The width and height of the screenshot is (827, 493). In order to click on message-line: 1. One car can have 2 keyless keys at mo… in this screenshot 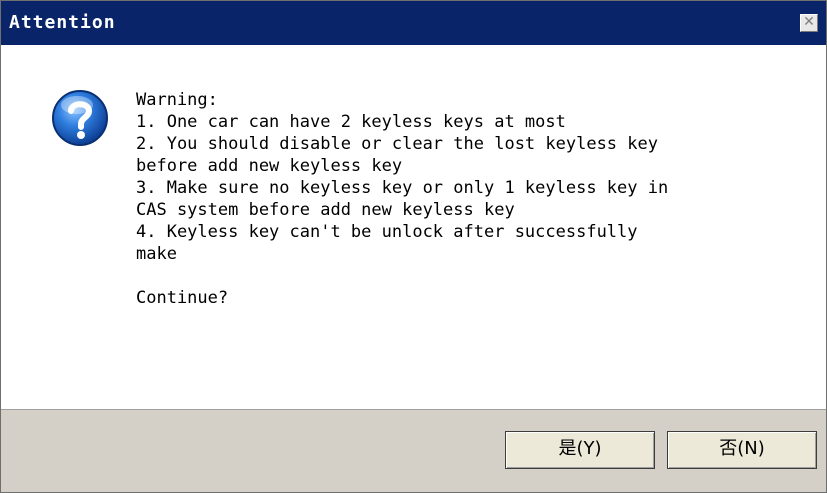, I will do `click(351, 122)`.